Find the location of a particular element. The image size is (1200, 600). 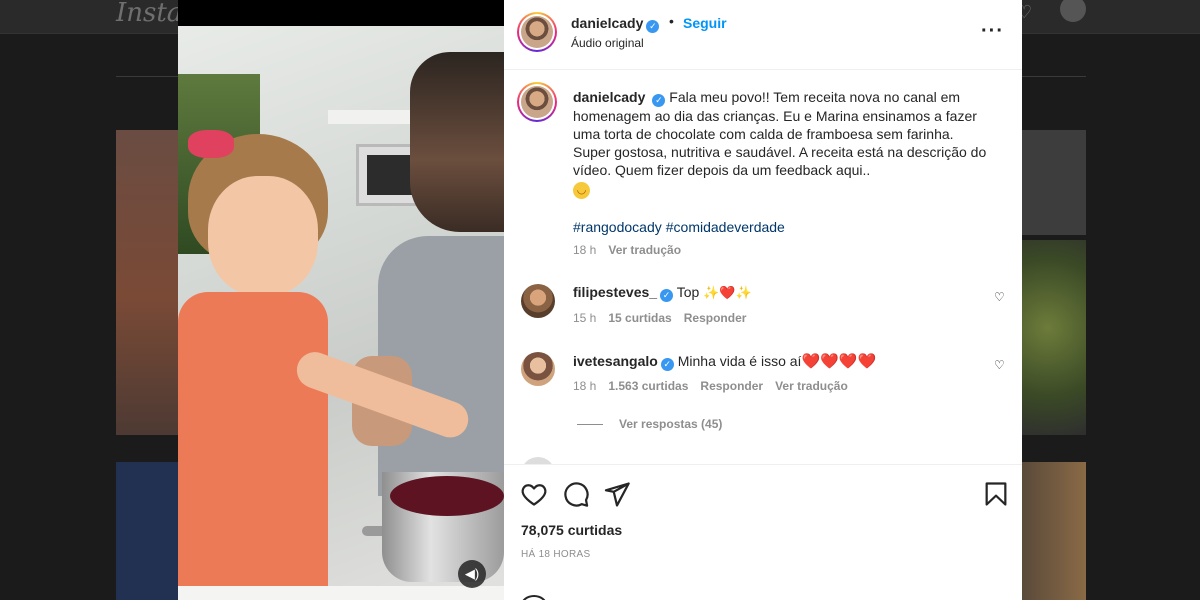

hashtag-link: #rangodocady is located at coordinates (617, 227).